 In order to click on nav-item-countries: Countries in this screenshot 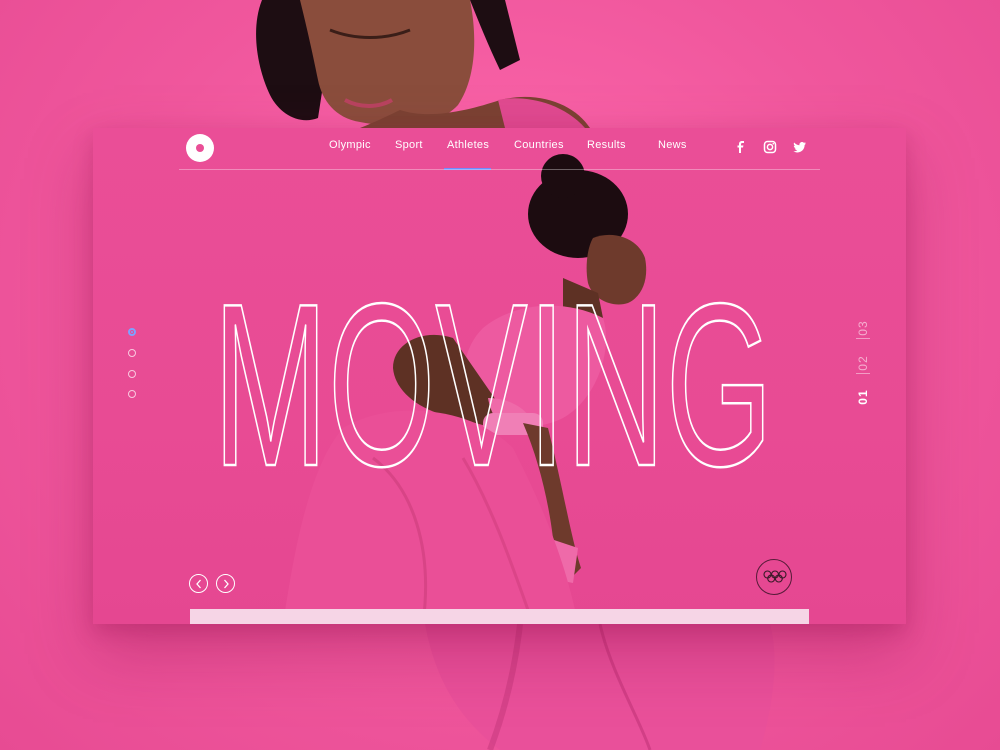, I will do `click(539, 145)`.